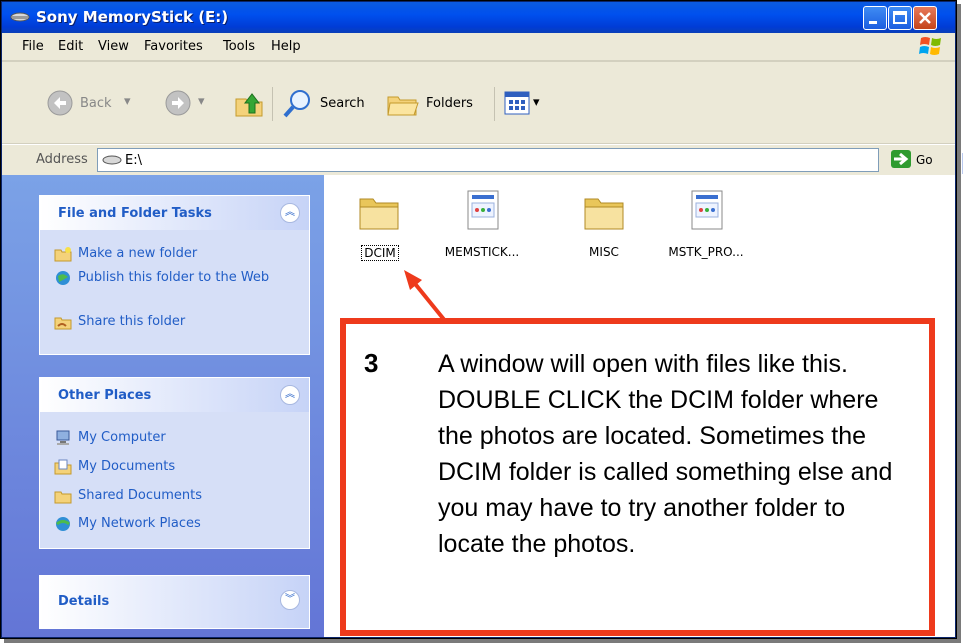  I want to click on file-item-dcim: DCIM, so click(379, 229).